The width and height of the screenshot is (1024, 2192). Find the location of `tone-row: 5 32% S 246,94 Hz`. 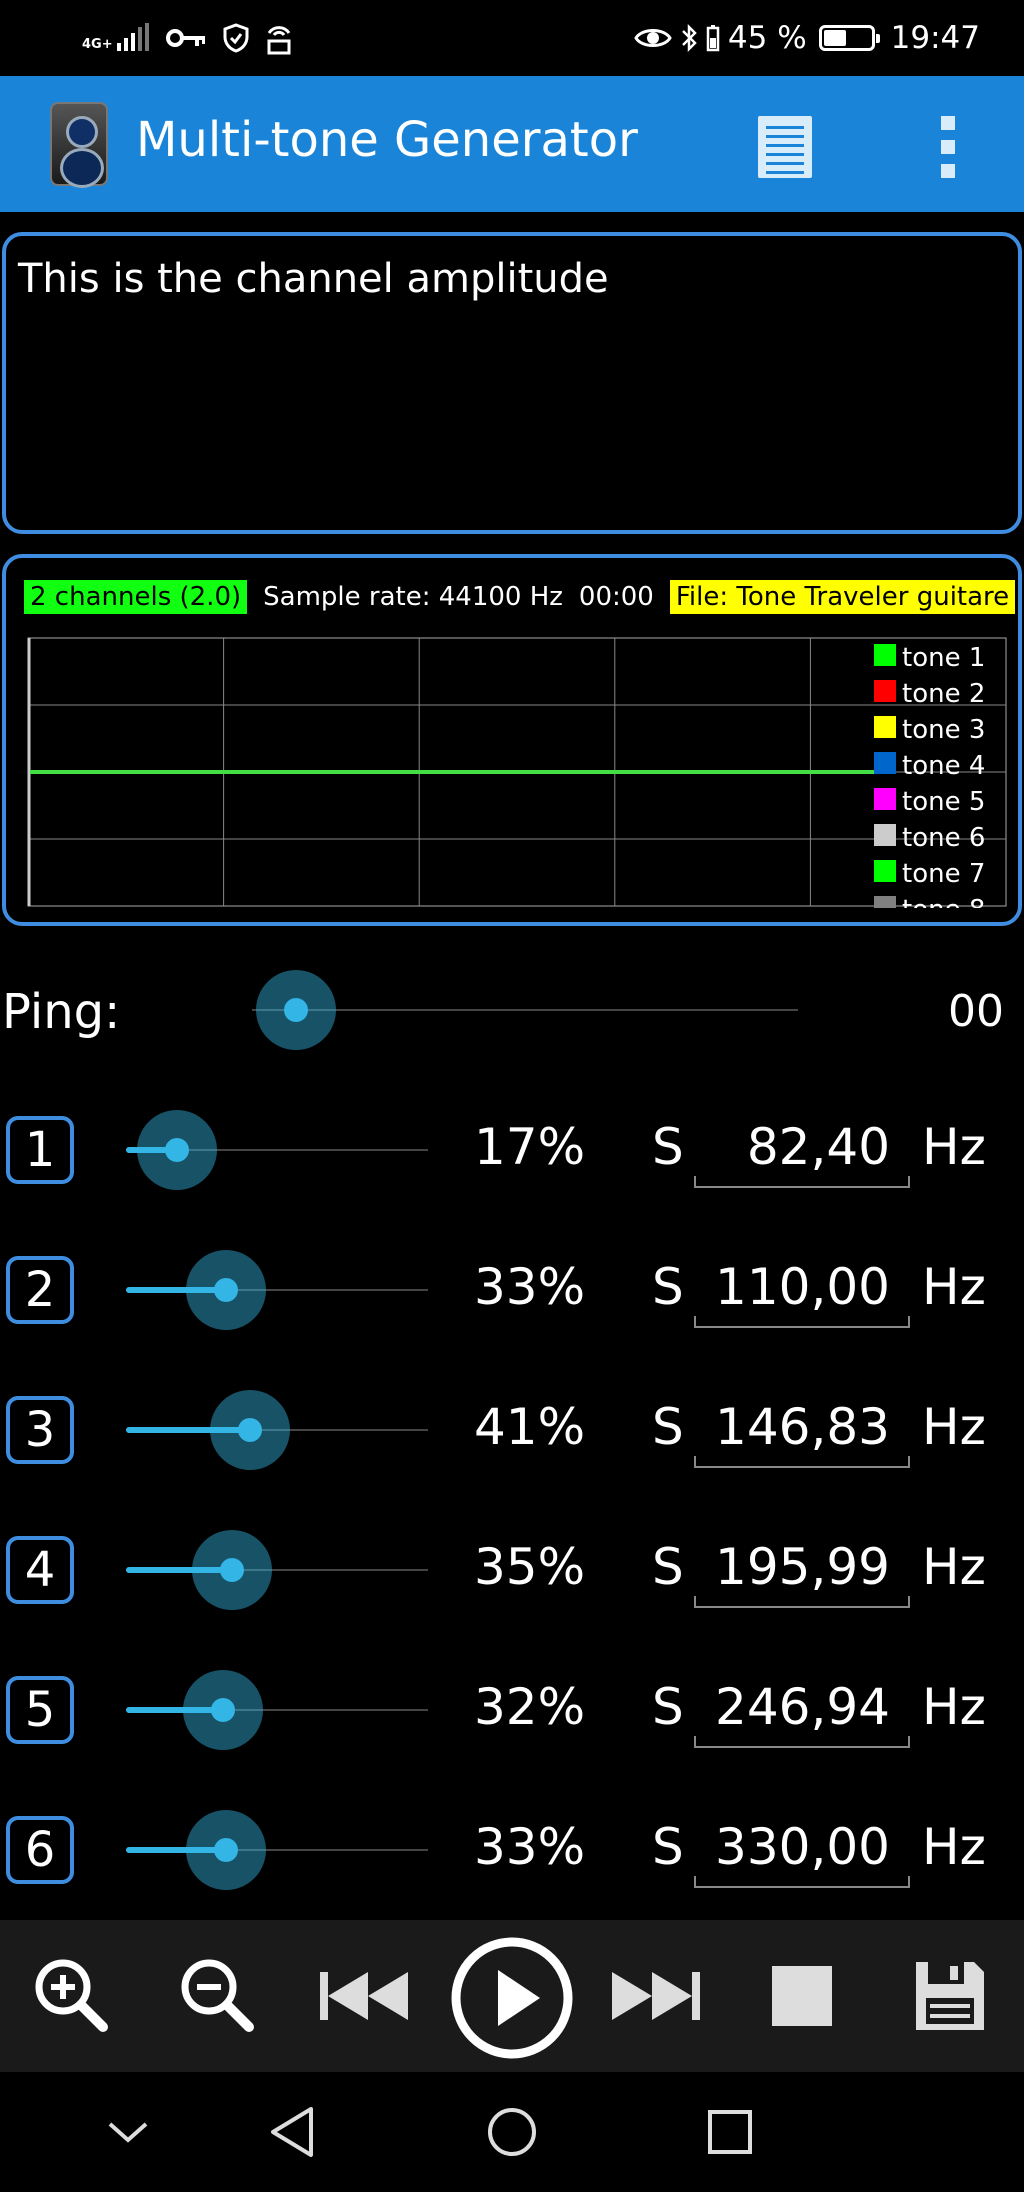

tone-row: 5 32% S 246,94 Hz is located at coordinates (512, 1710).